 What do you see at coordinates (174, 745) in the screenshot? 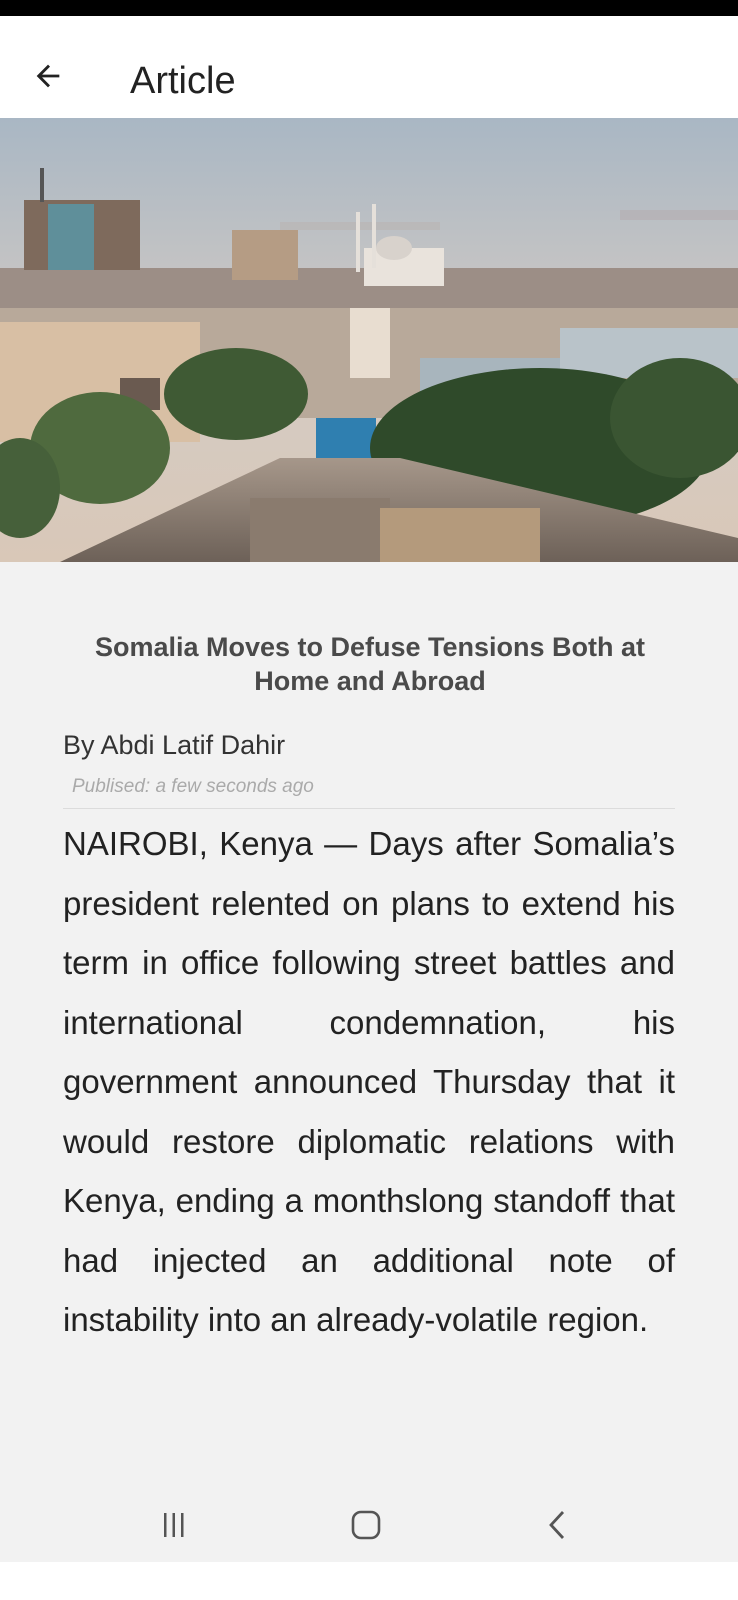
I see `article-byline: By Abdi Latif Dahir` at bounding box center [174, 745].